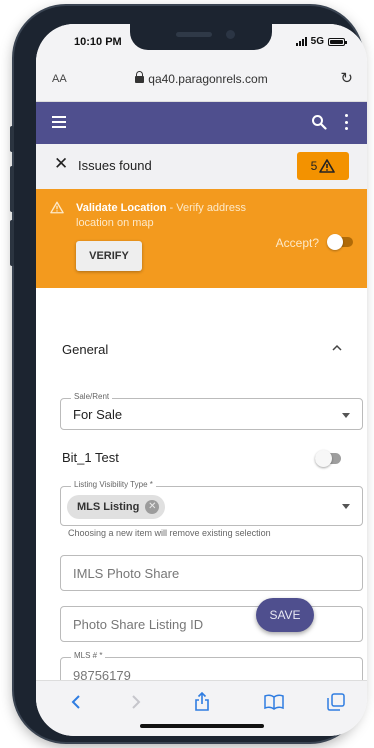  Describe the element at coordinates (346, 78) in the screenshot. I see `reload-icon: ↻` at that location.